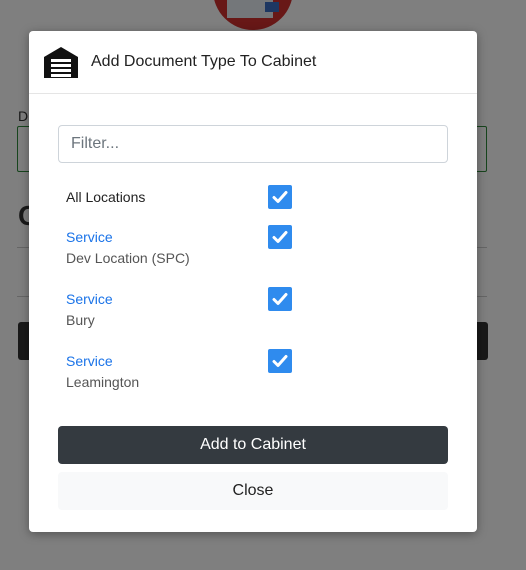  Describe the element at coordinates (103, 382) in the screenshot. I see `location-name: Leamington` at that location.